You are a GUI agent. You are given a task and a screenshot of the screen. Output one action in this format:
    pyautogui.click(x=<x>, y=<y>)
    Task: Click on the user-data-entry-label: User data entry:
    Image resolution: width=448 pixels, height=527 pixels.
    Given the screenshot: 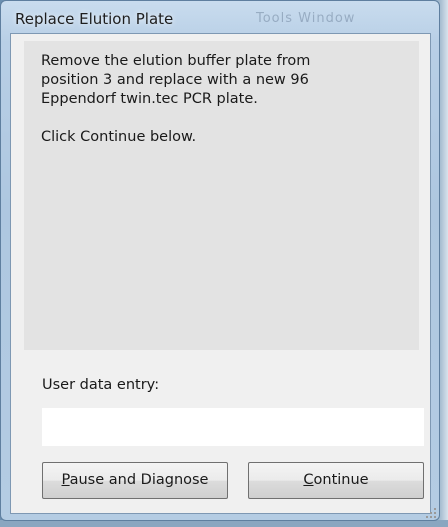 What is the action you would take?
    pyautogui.click(x=101, y=385)
    